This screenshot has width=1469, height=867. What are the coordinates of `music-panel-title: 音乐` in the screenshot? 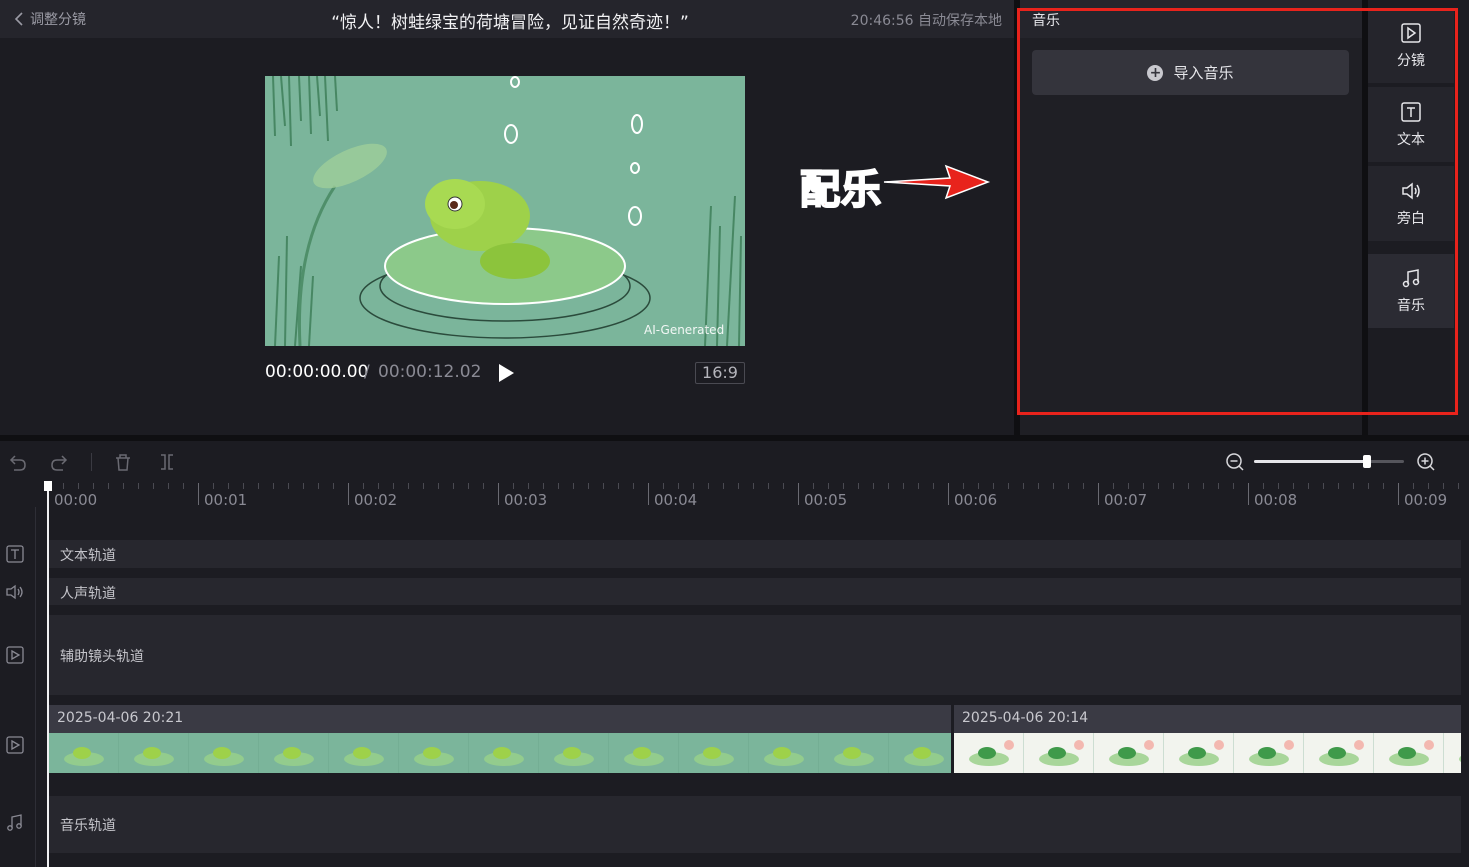 It's located at (1046, 21).